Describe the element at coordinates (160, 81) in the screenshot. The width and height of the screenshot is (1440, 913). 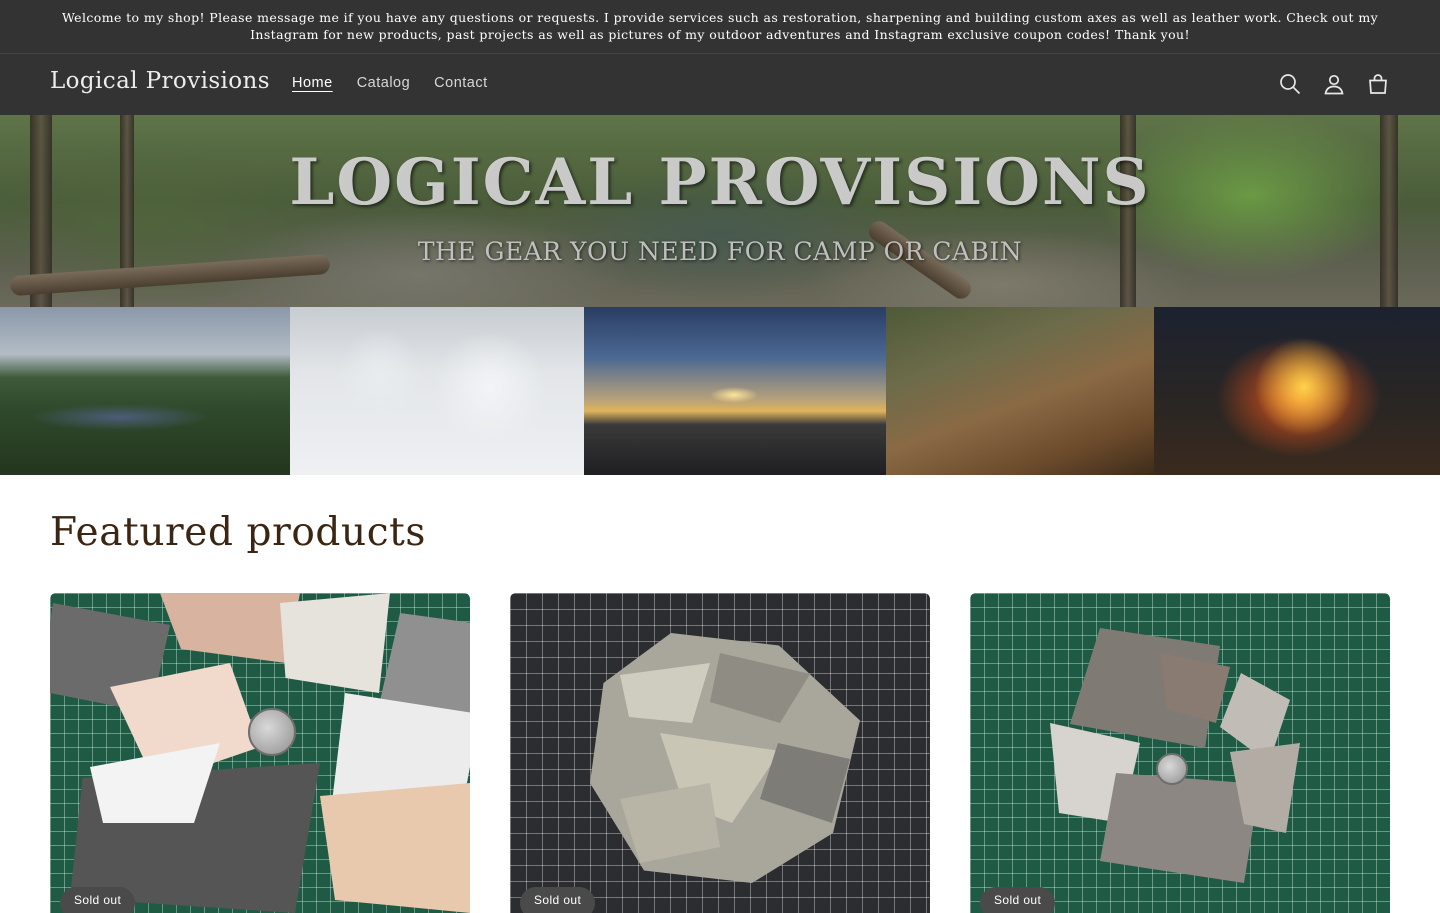
I see `store-logo-link: Logical Provisions` at that location.